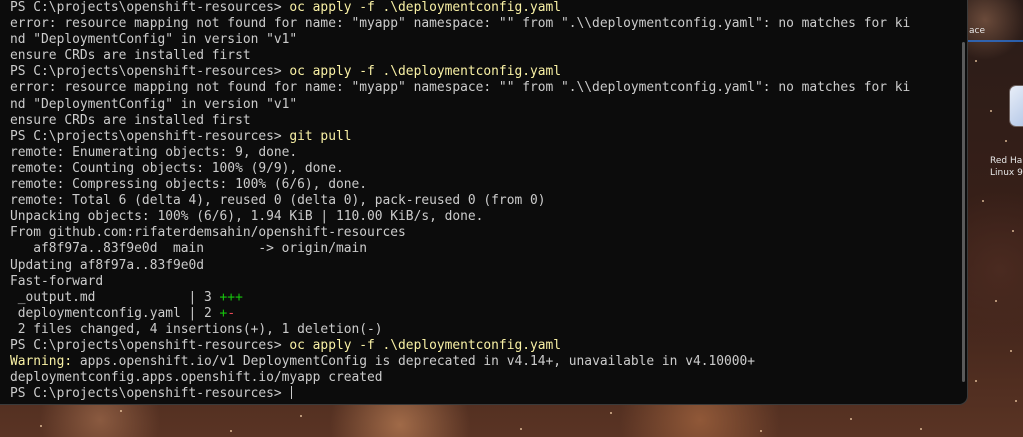  What do you see at coordinates (57, 281) in the screenshot?
I see `output-text: Fast-forward` at bounding box center [57, 281].